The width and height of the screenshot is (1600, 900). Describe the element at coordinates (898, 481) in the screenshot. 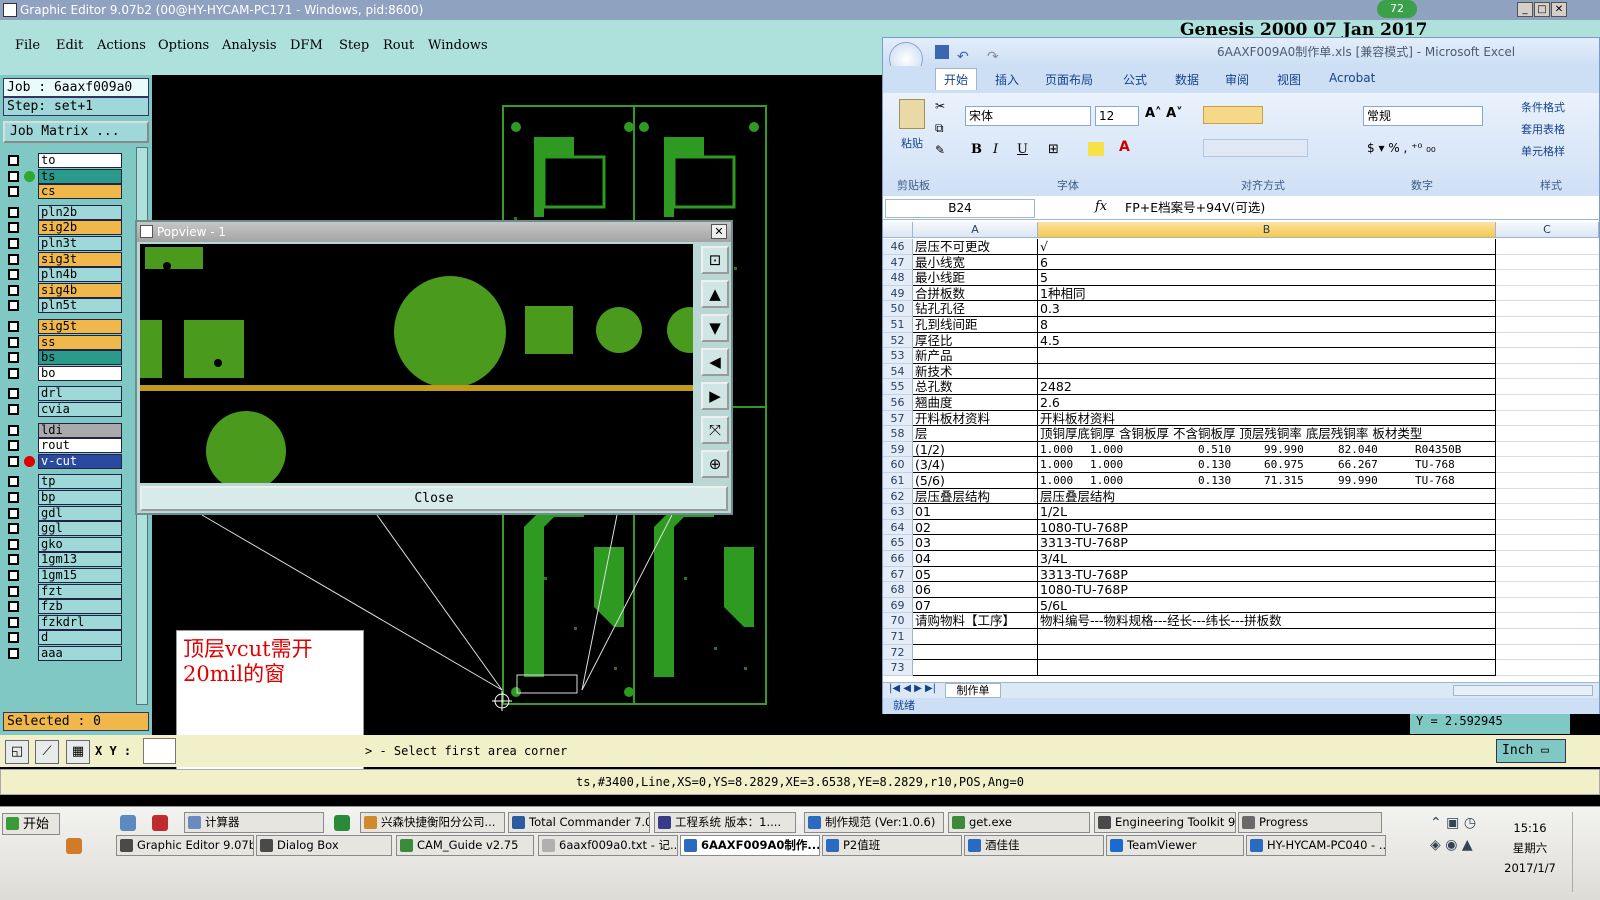

I see `row-header: 61` at that location.